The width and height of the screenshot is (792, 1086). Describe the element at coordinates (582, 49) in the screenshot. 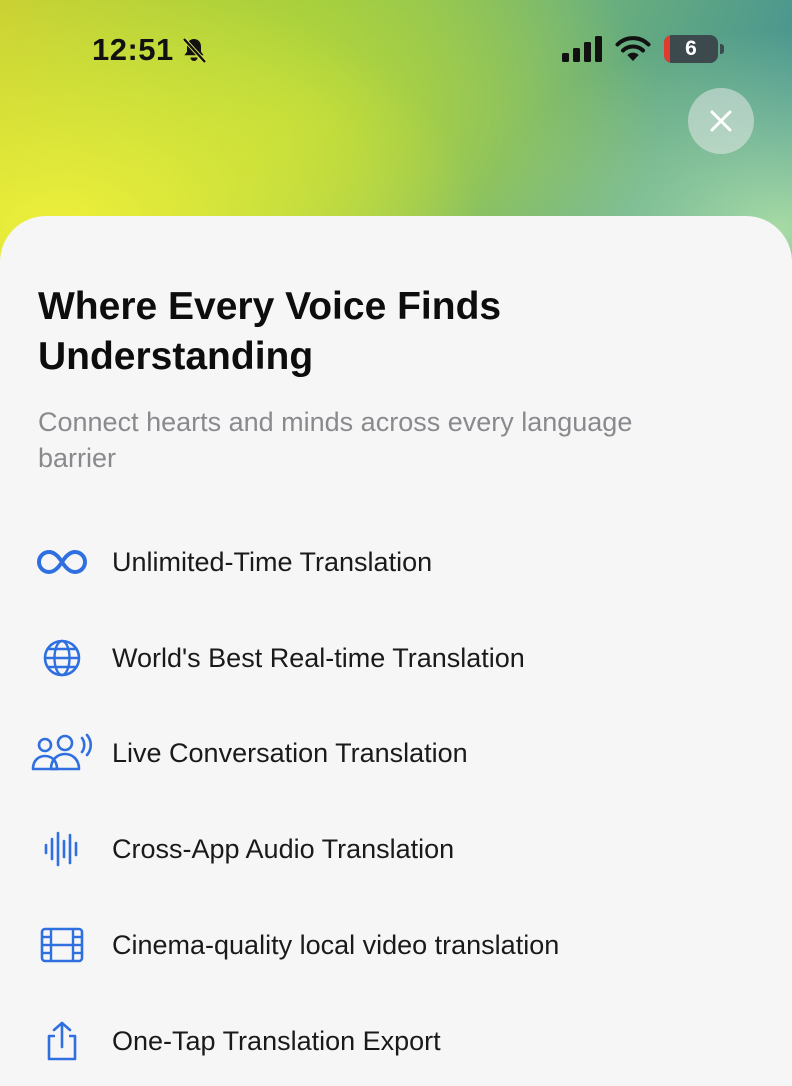

I see `cellular-signal-icon` at that location.